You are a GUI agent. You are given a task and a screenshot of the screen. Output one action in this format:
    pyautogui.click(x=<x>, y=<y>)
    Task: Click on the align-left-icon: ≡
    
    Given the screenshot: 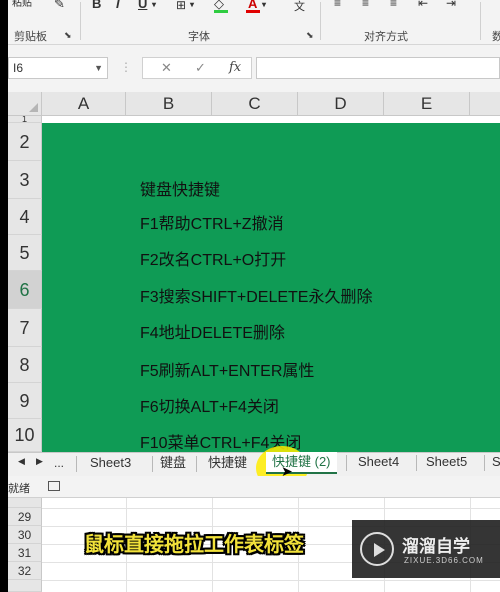 What is the action you would take?
    pyautogui.click(x=337, y=5)
    